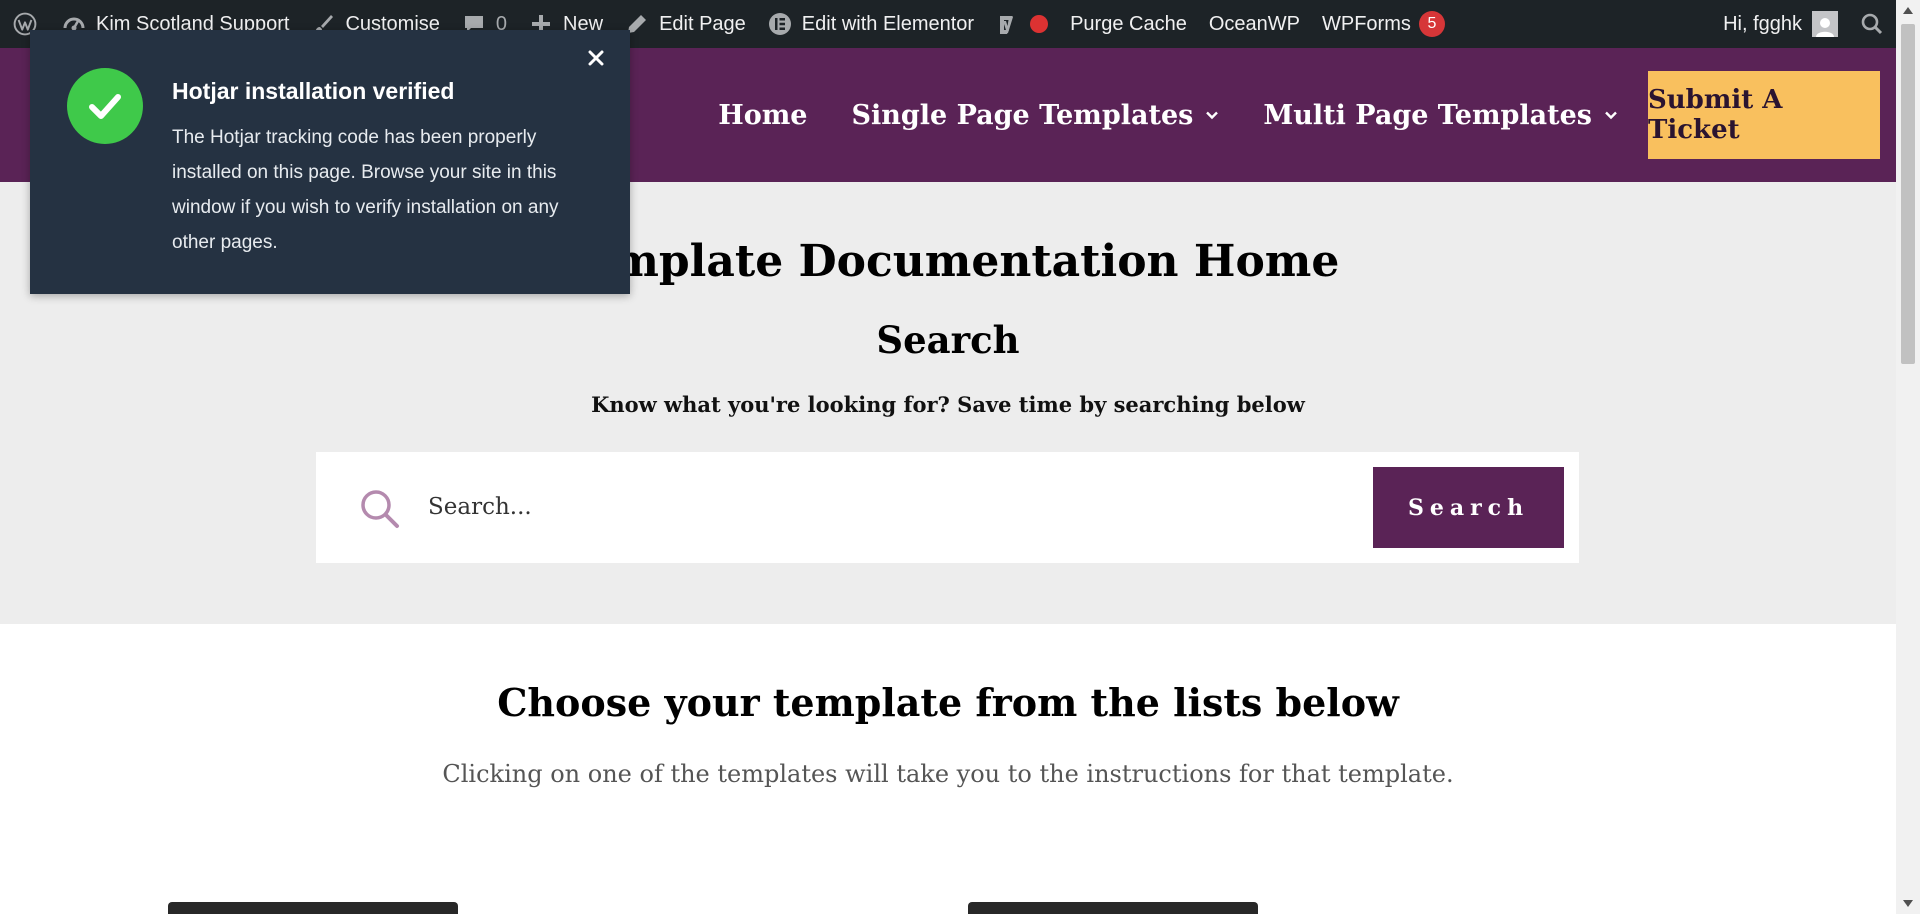  I want to click on edit-page-label: Edit Page, so click(702, 23).